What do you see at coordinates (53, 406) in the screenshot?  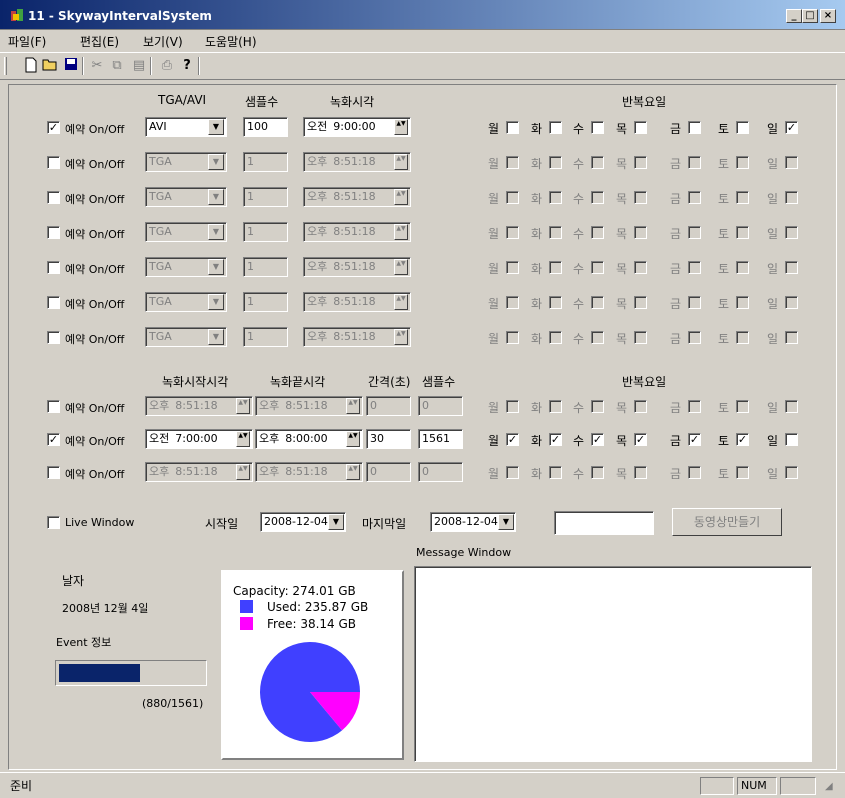 I see `interval-checkbox` at bounding box center [53, 406].